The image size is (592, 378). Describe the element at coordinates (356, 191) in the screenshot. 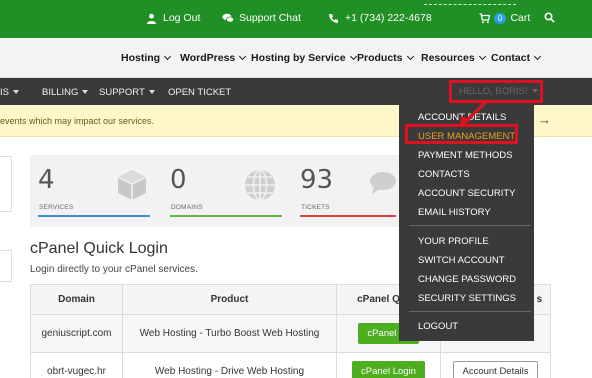

I see `tickets-tile: 93 TICKETS` at that location.